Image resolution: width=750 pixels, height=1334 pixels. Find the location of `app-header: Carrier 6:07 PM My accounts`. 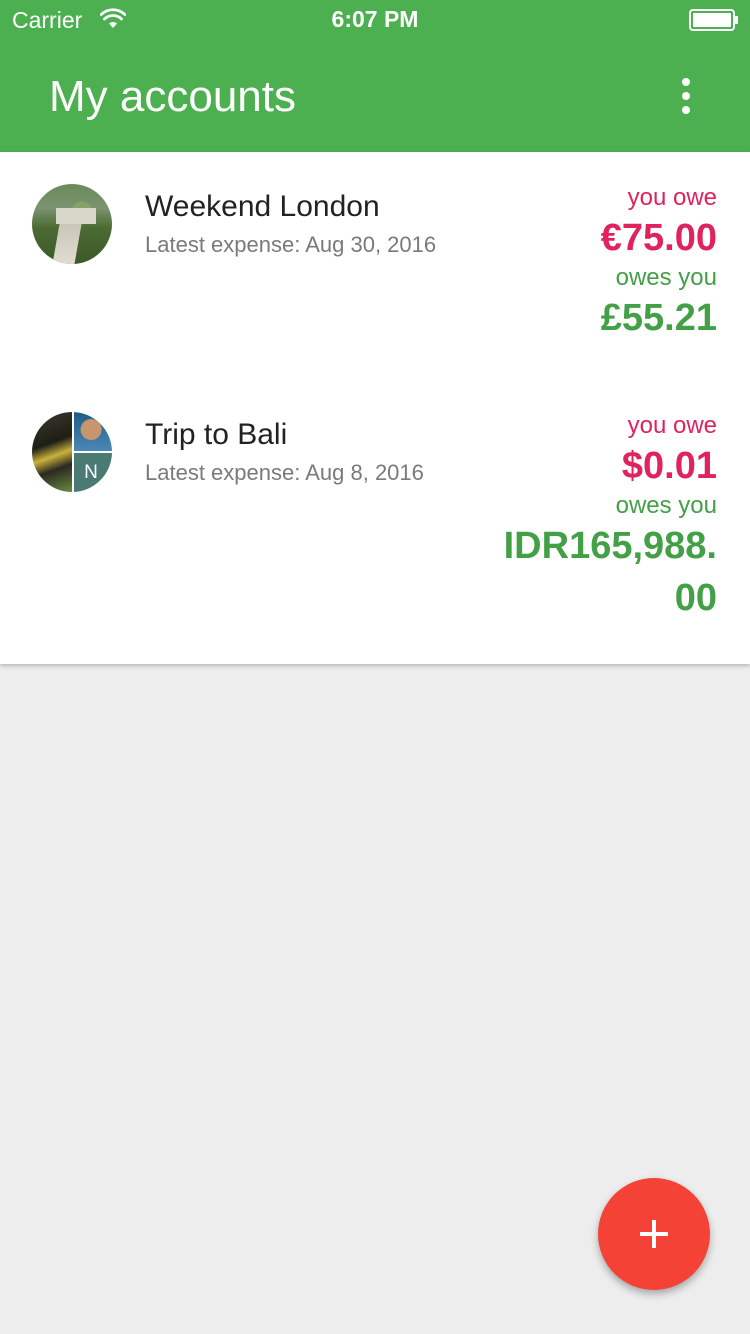

app-header: Carrier 6:07 PM My accounts is located at coordinates (375, 76).